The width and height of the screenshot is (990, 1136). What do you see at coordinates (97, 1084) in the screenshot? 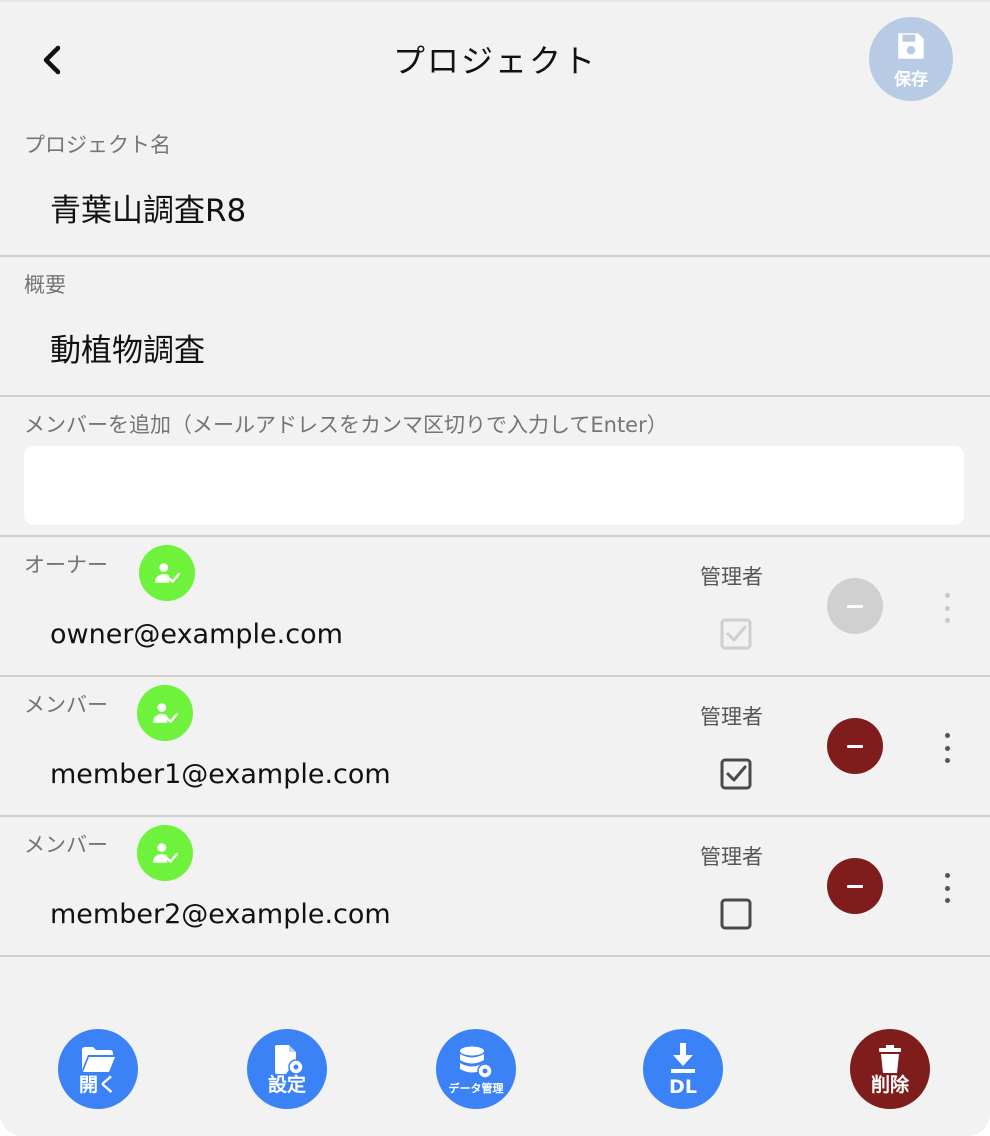
I see `open-label: 開く` at bounding box center [97, 1084].